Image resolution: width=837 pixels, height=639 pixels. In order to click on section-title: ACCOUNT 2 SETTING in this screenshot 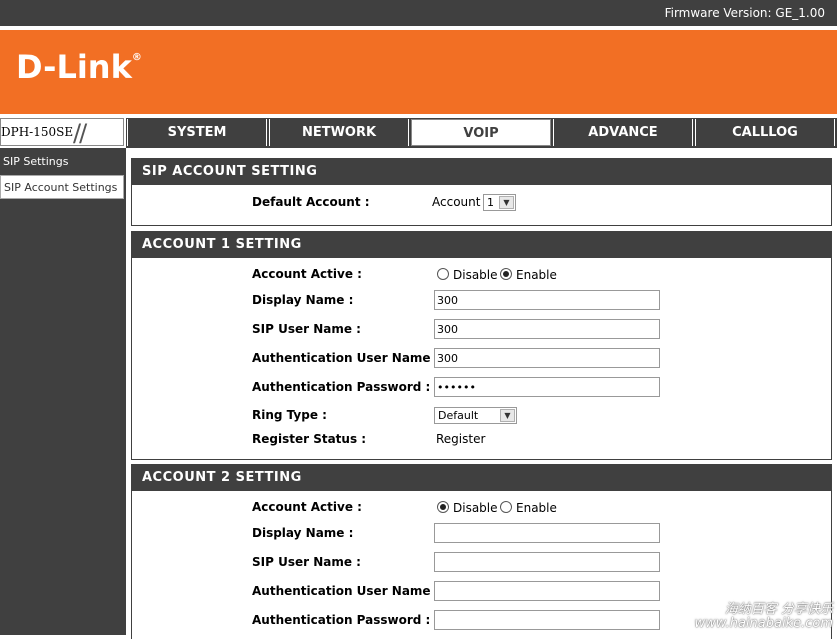, I will do `click(481, 478)`.